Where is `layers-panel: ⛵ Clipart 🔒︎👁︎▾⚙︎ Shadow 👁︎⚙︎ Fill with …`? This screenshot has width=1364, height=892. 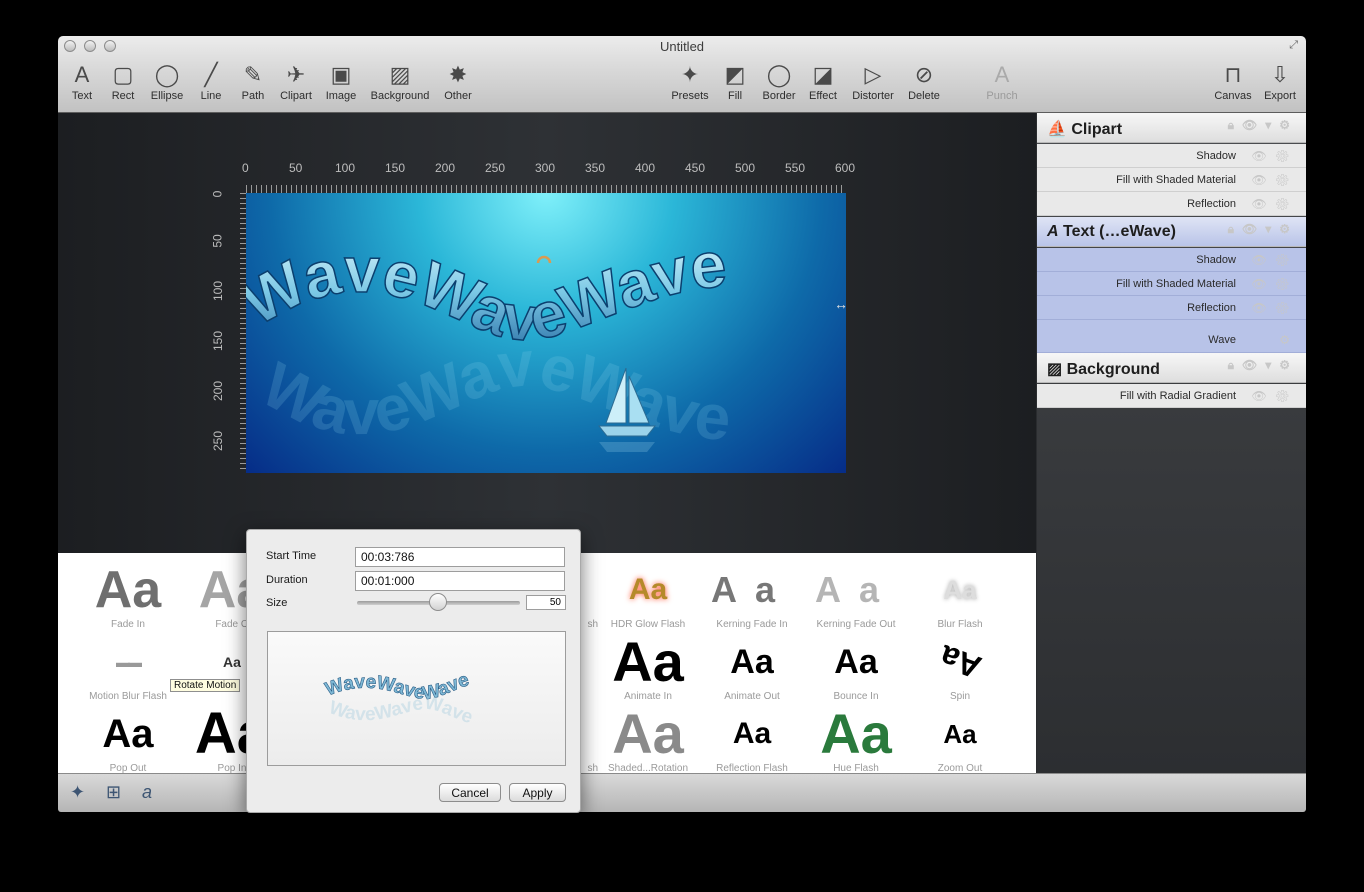
layers-panel: ⛵ Clipart 🔒︎👁︎▾⚙︎ Shadow 👁︎⚙︎ Fill with … is located at coordinates (1171, 443).